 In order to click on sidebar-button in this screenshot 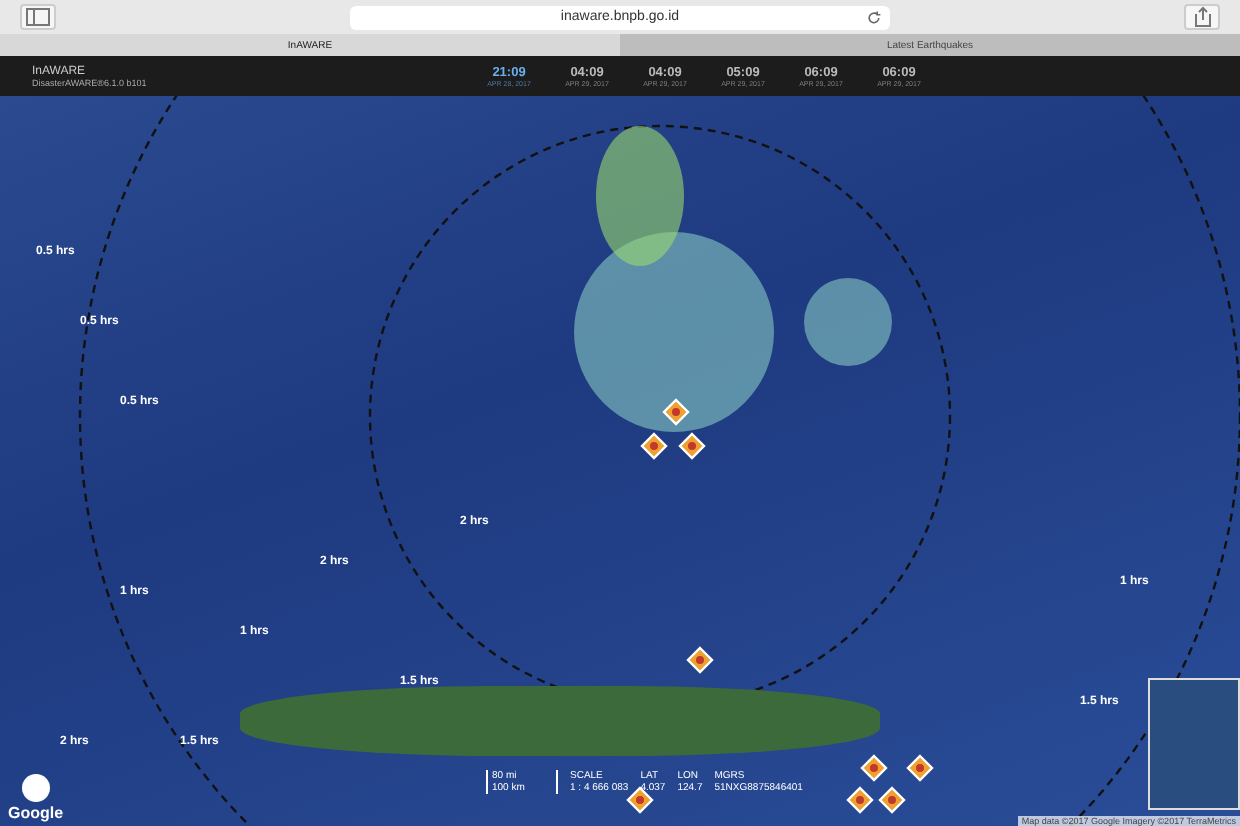, I will do `click(38, 17)`.